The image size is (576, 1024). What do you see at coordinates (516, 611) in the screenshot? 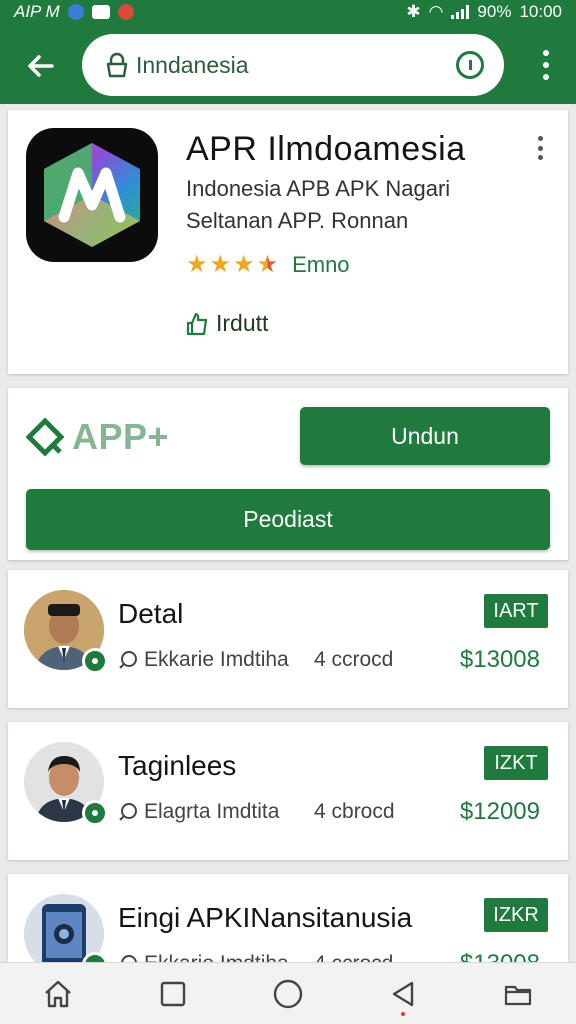
I see `item-tag: IART` at bounding box center [516, 611].